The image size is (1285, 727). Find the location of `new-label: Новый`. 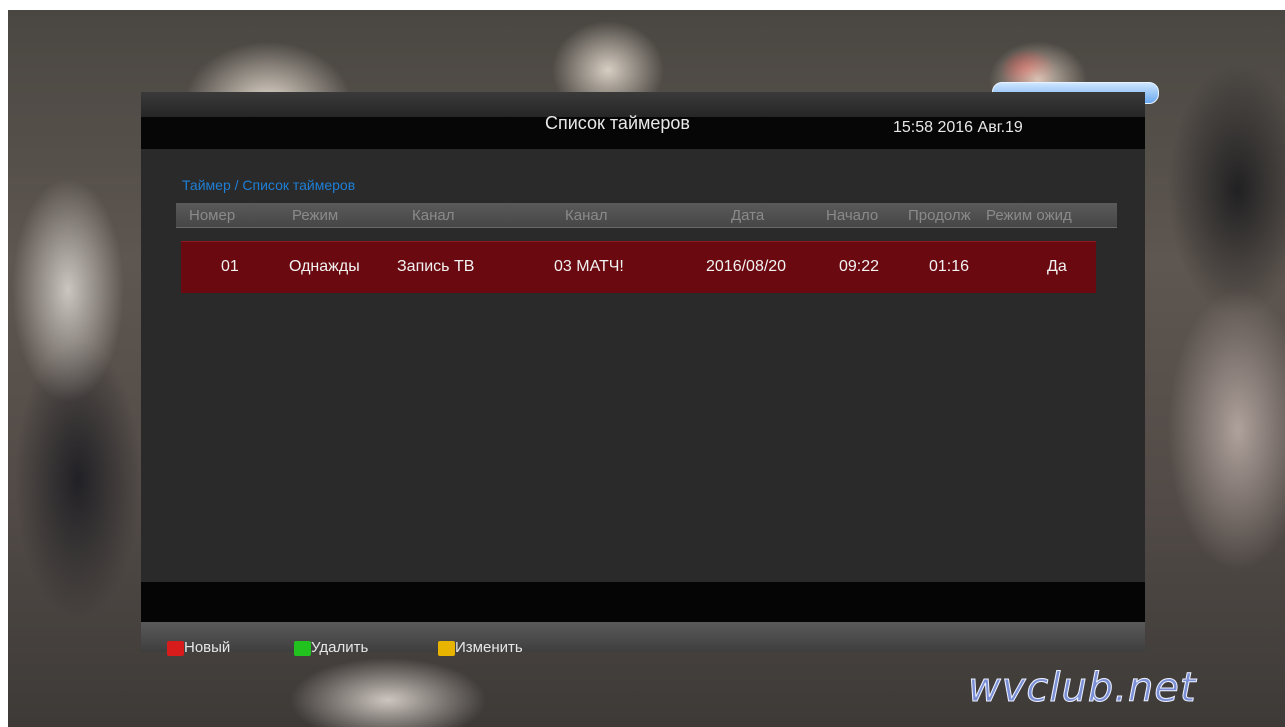

new-label: Новый is located at coordinates (207, 647).